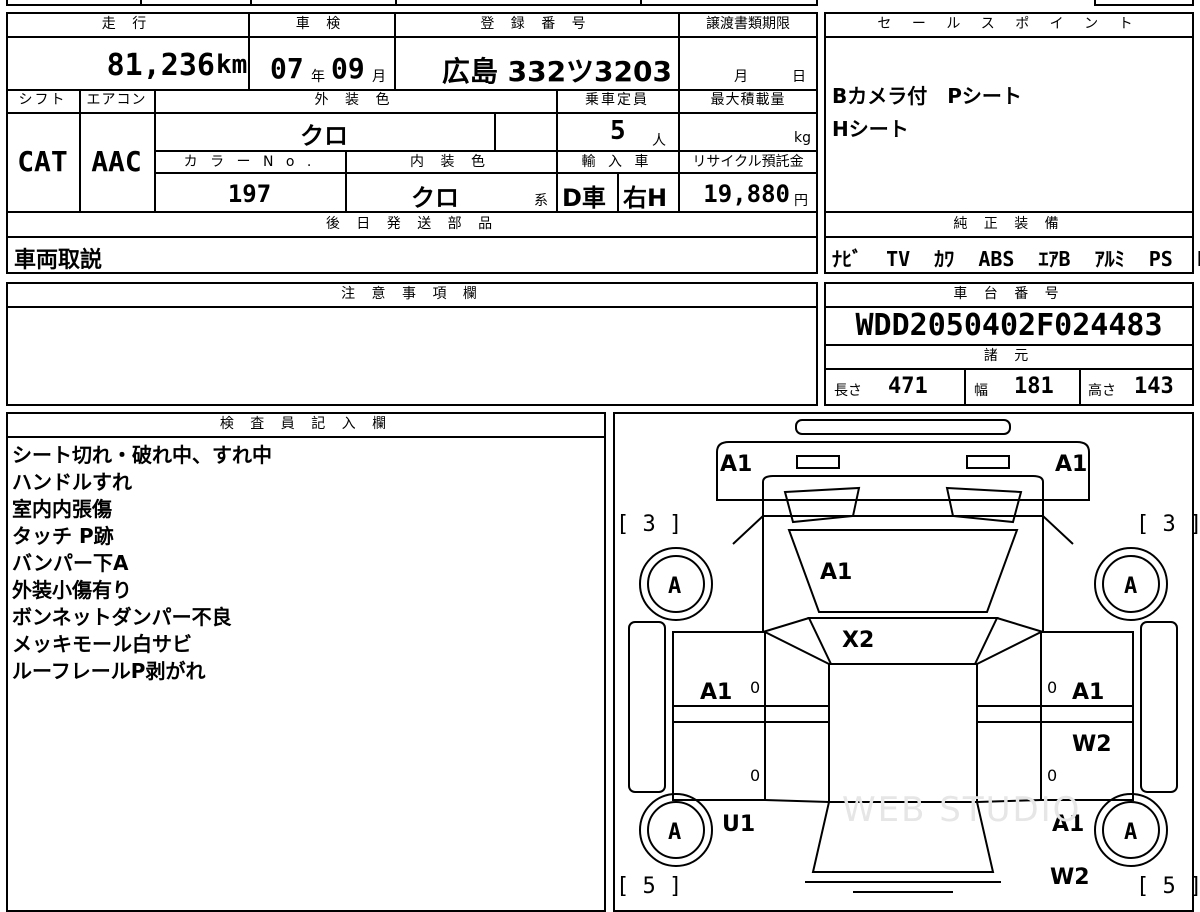 Image resolution: width=1200 pixels, height=912 pixels. Describe the element at coordinates (584, 198) in the screenshot. I see `import-type-value: D車` at that location.